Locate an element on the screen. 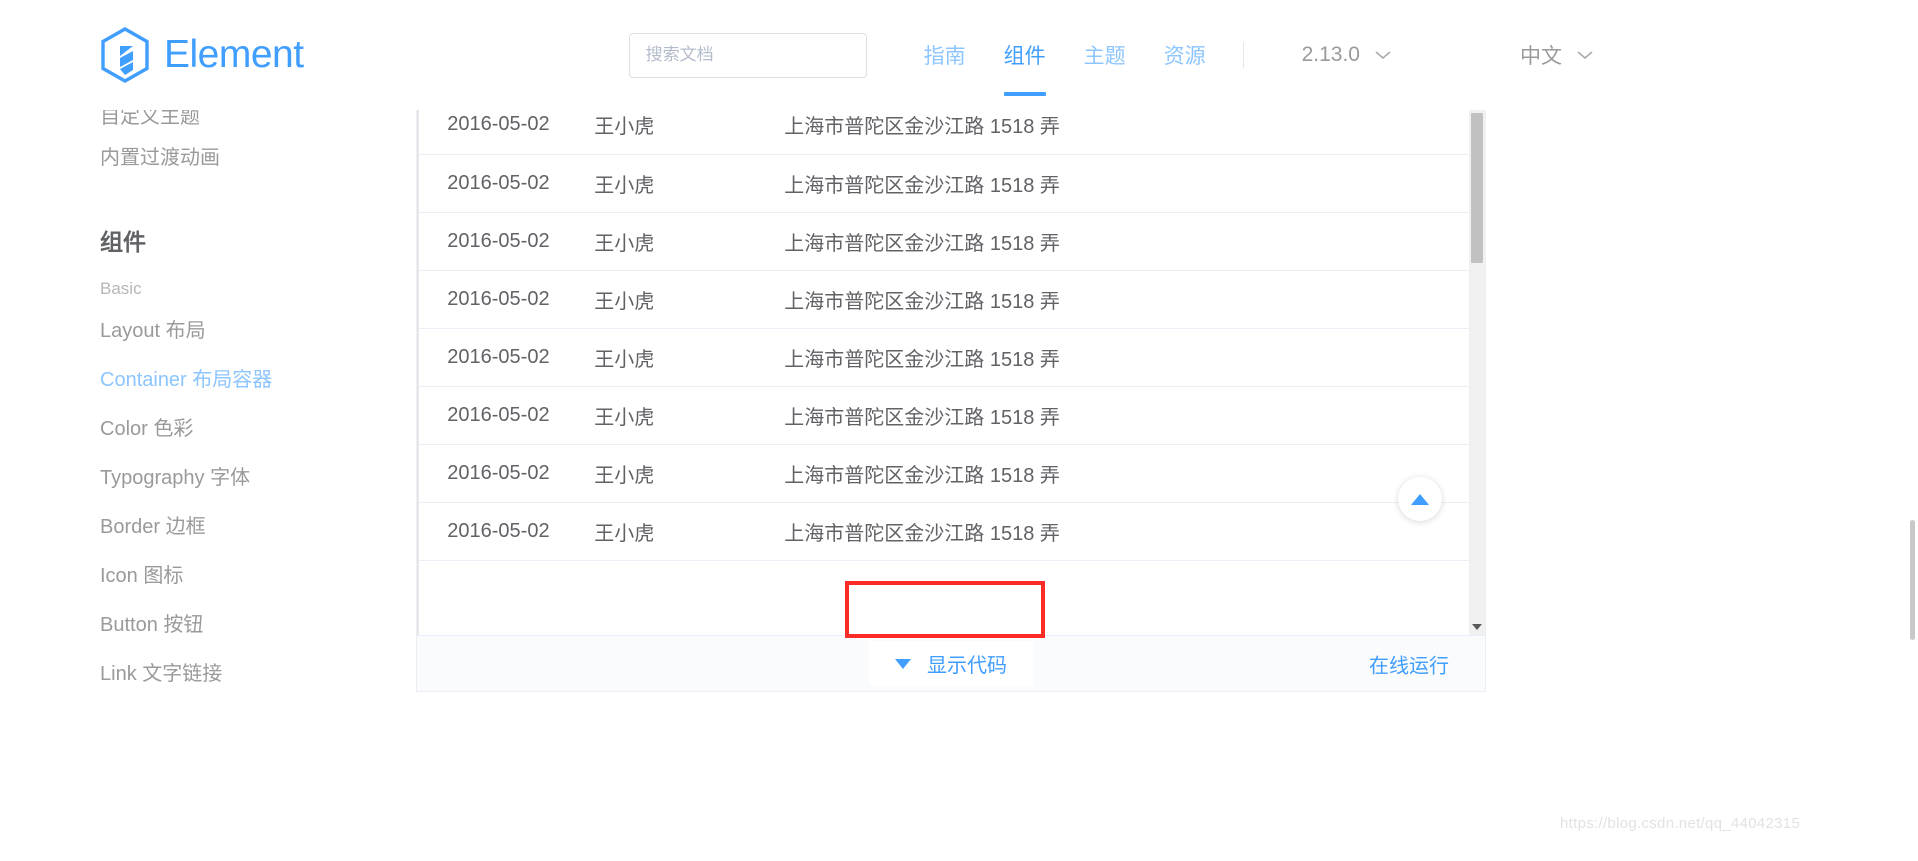  sidebar-item-typography: Typography 字体 is located at coordinates (258, 478).